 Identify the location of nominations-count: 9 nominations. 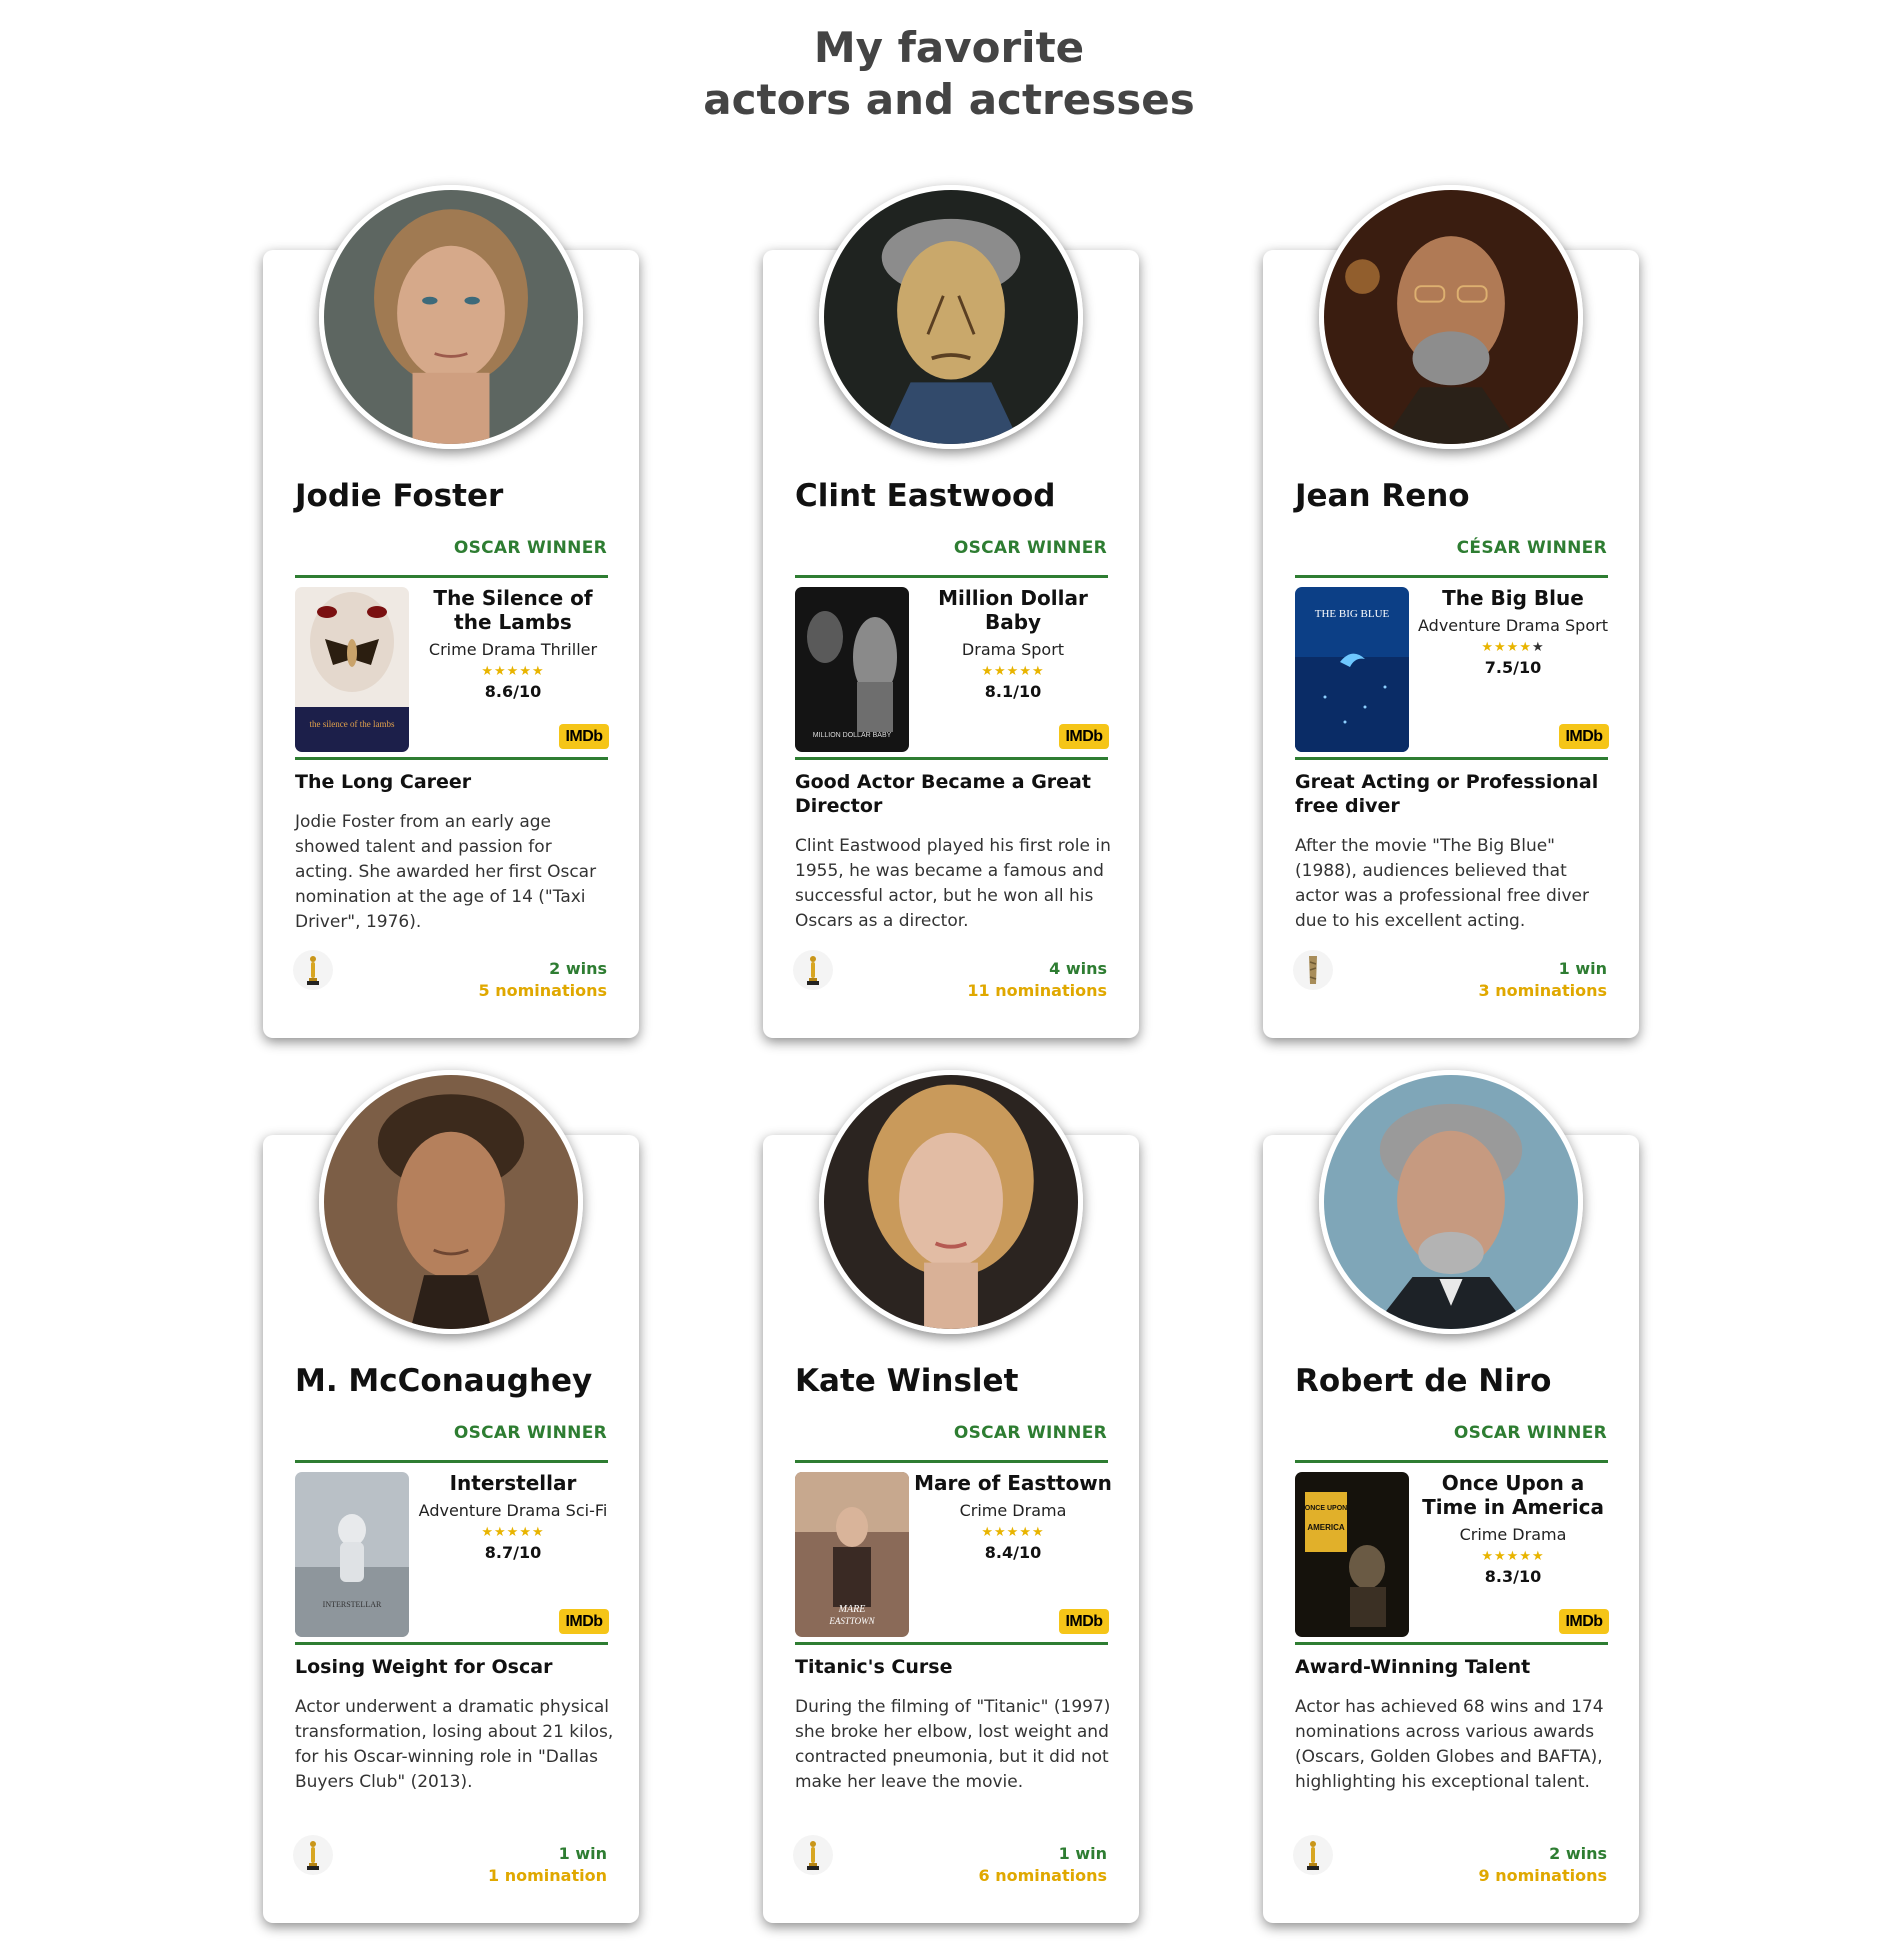
(1542, 1875).